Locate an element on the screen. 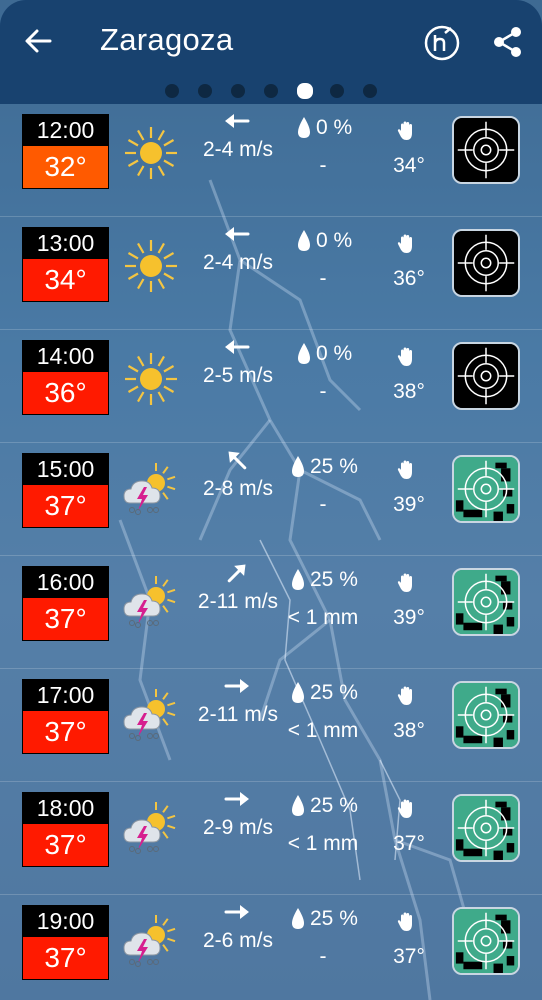 The height and width of the screenshot is (1000, 542). temperature-label: 32° is located at coordinates (65, 167).